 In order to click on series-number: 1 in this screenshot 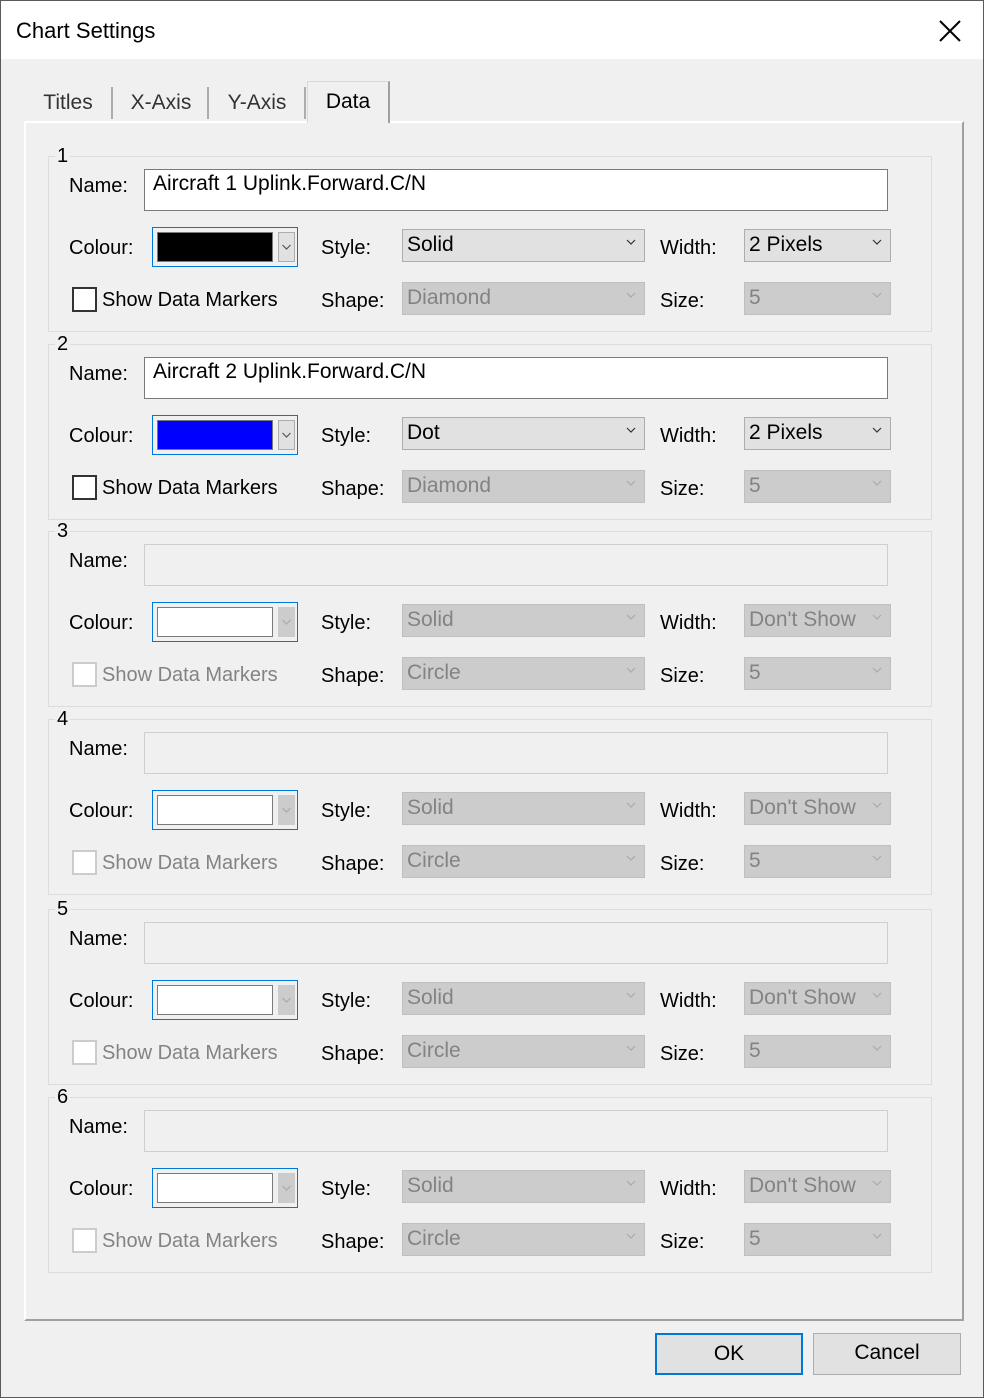, I will do `click(63, 156)`.